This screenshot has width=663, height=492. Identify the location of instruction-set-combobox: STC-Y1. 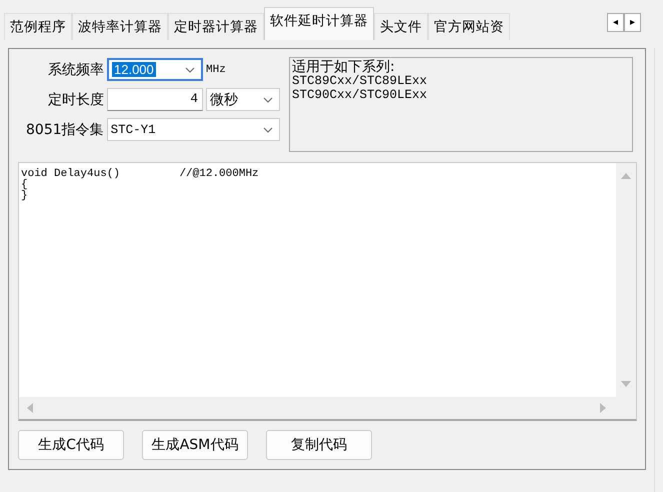
(193, 129).